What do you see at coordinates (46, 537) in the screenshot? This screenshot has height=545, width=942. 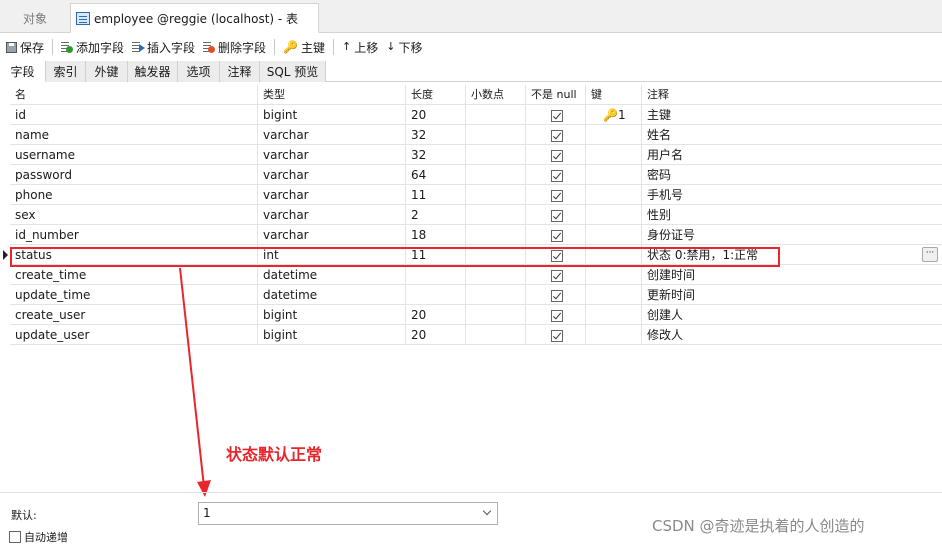 I see `auto-increment-label: 自动递增` at bounding box center [46, 537].